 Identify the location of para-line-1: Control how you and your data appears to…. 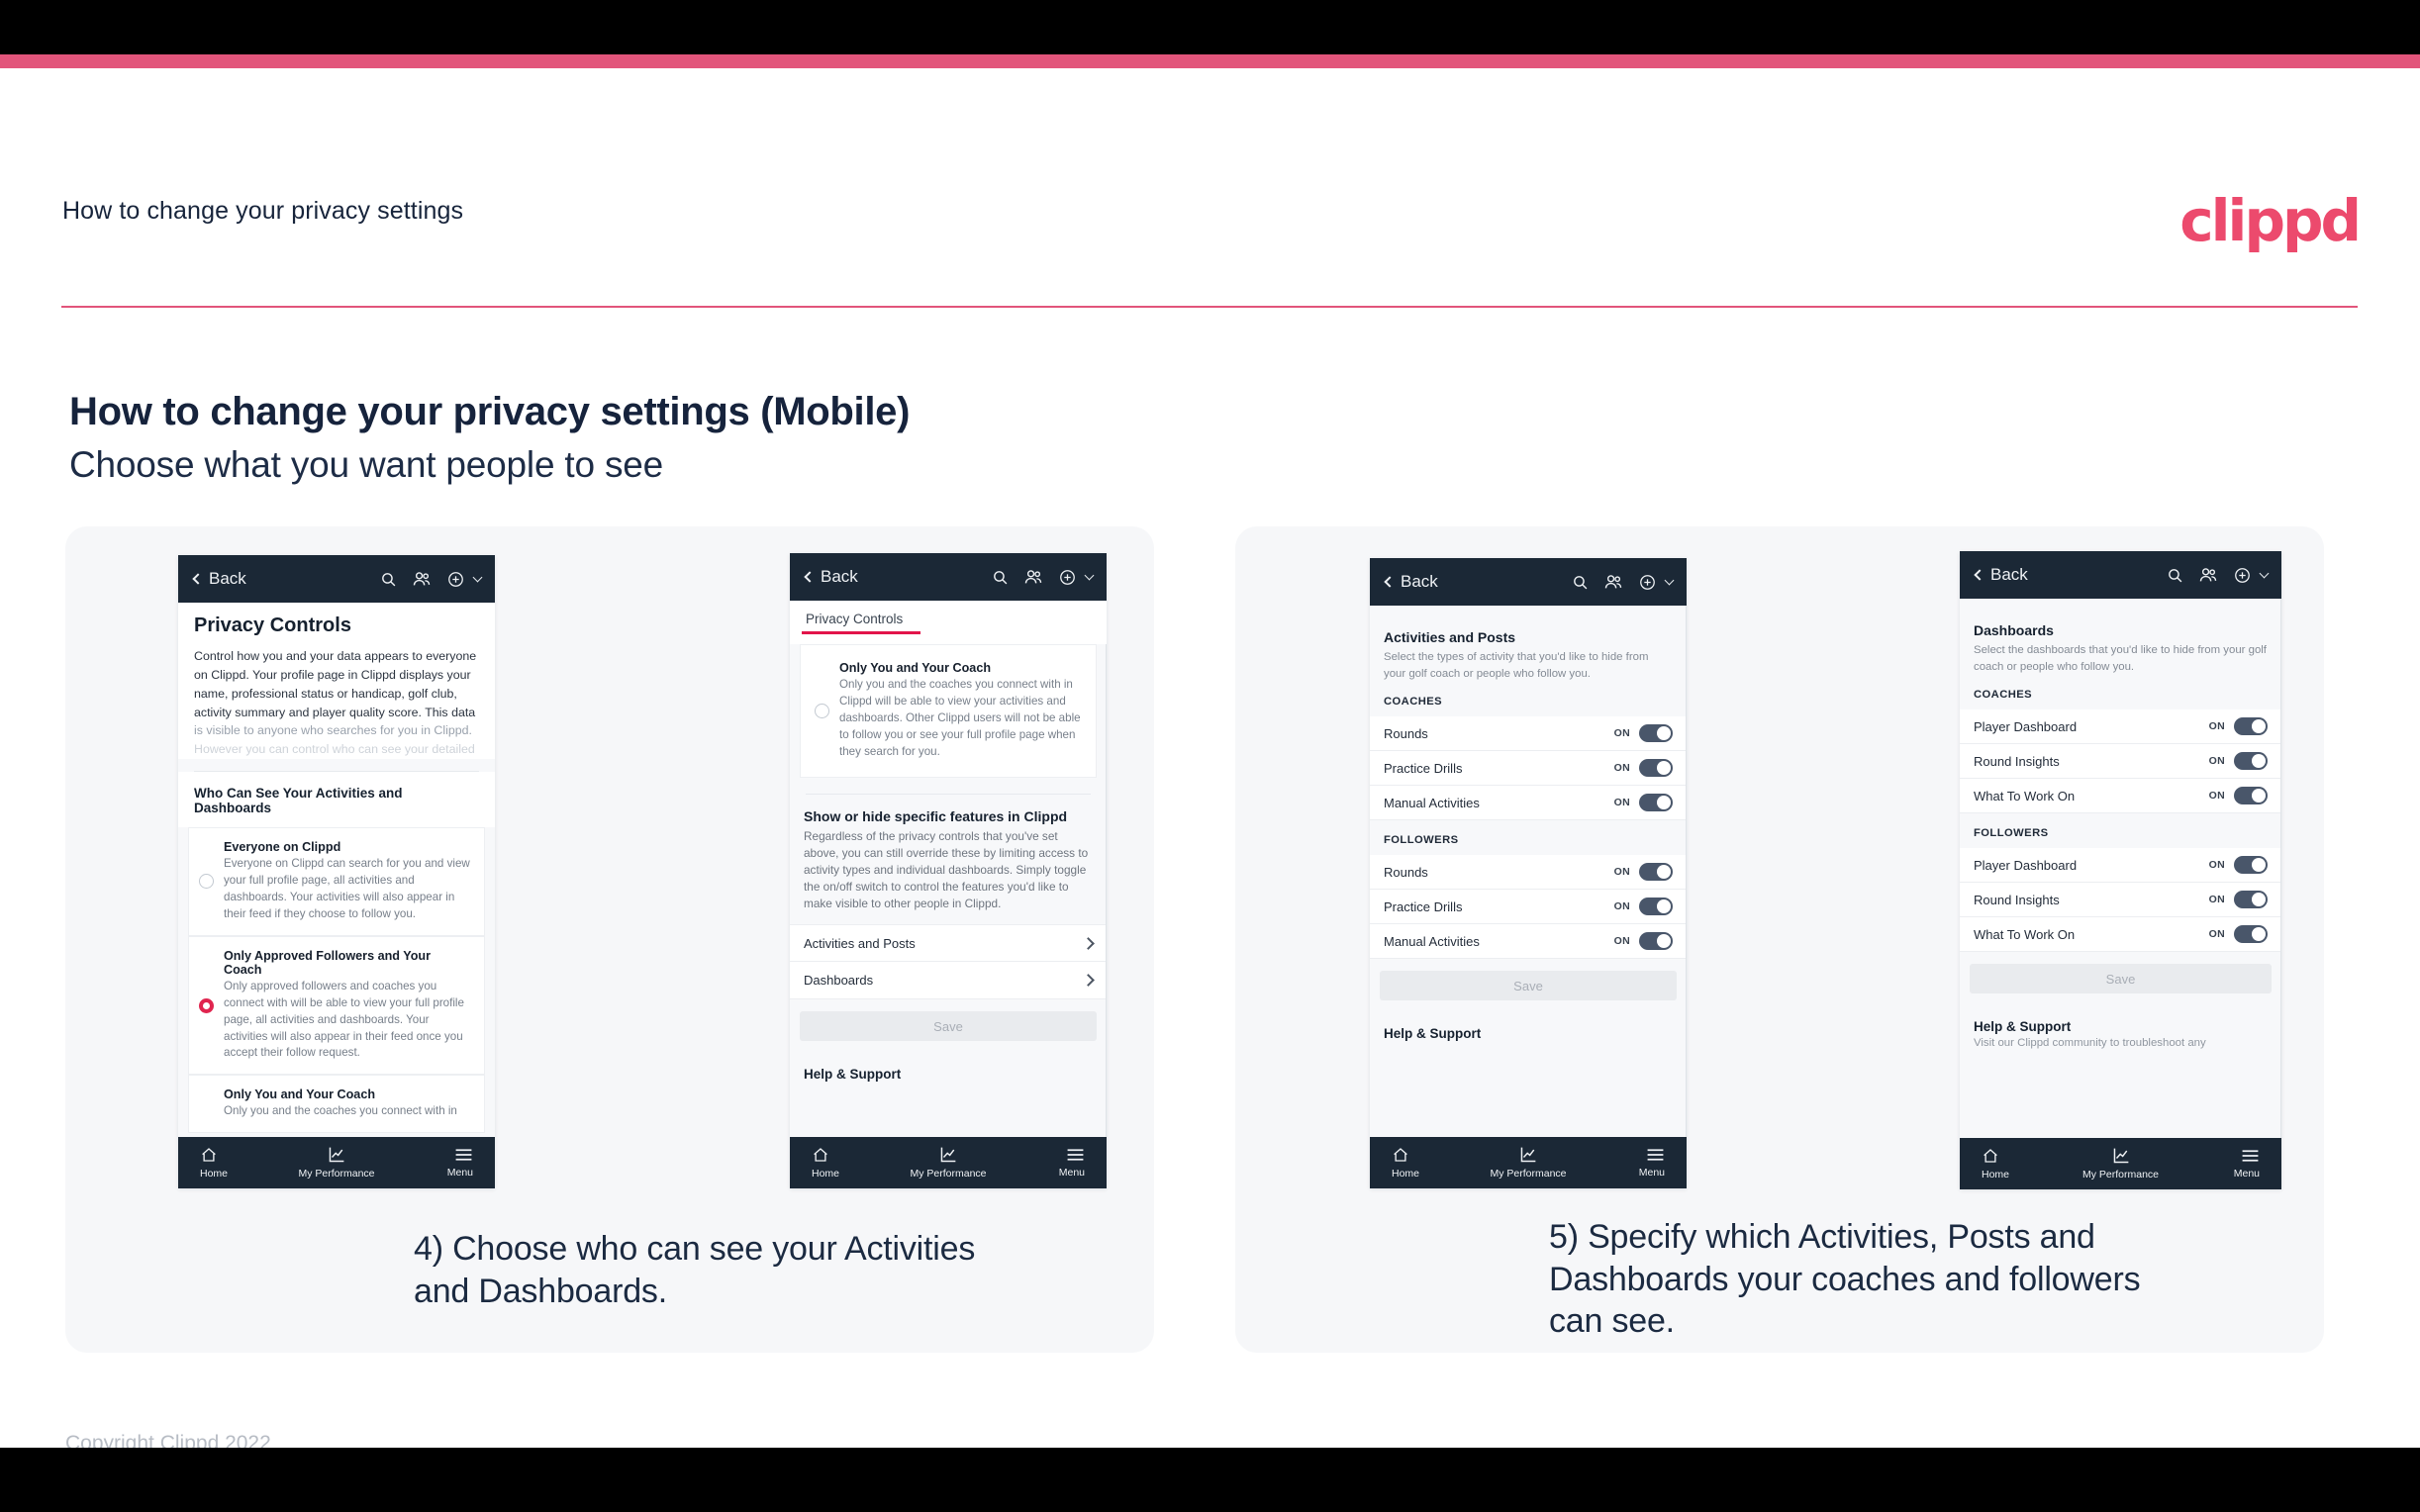
(335, 656).